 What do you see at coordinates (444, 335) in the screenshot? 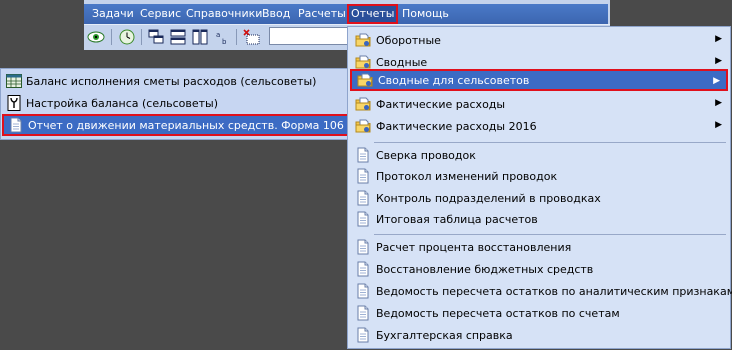
I see `menu-item-label: Бухгалтерская справка` at bounding box center [444, 335].